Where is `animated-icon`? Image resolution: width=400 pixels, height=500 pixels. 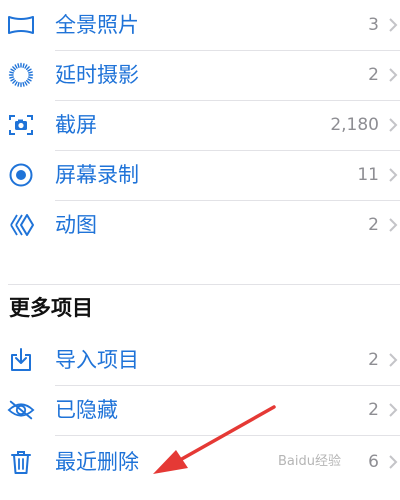 animated-icon is located at coordinates (21, 225).